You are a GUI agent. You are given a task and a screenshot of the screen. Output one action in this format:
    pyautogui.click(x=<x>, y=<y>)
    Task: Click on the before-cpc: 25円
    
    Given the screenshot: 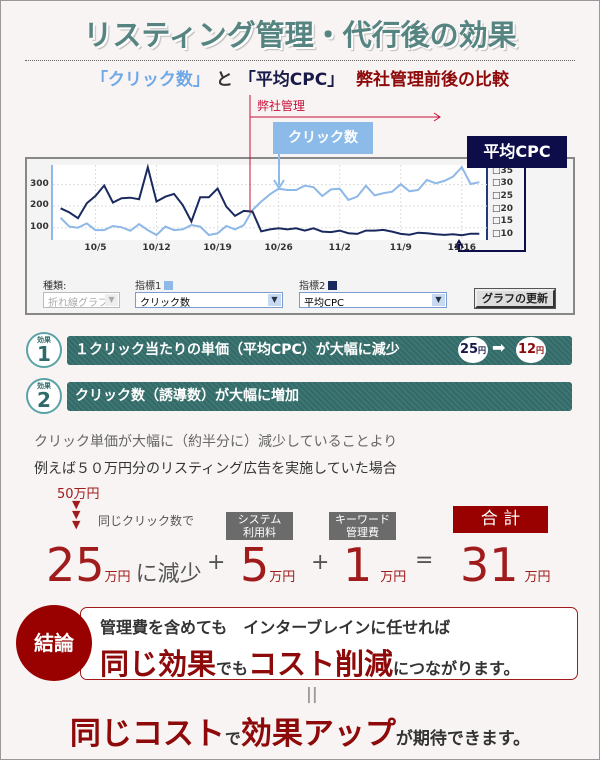 What is the action you would take?
    pyautogui.click(x=473, y=350)
    